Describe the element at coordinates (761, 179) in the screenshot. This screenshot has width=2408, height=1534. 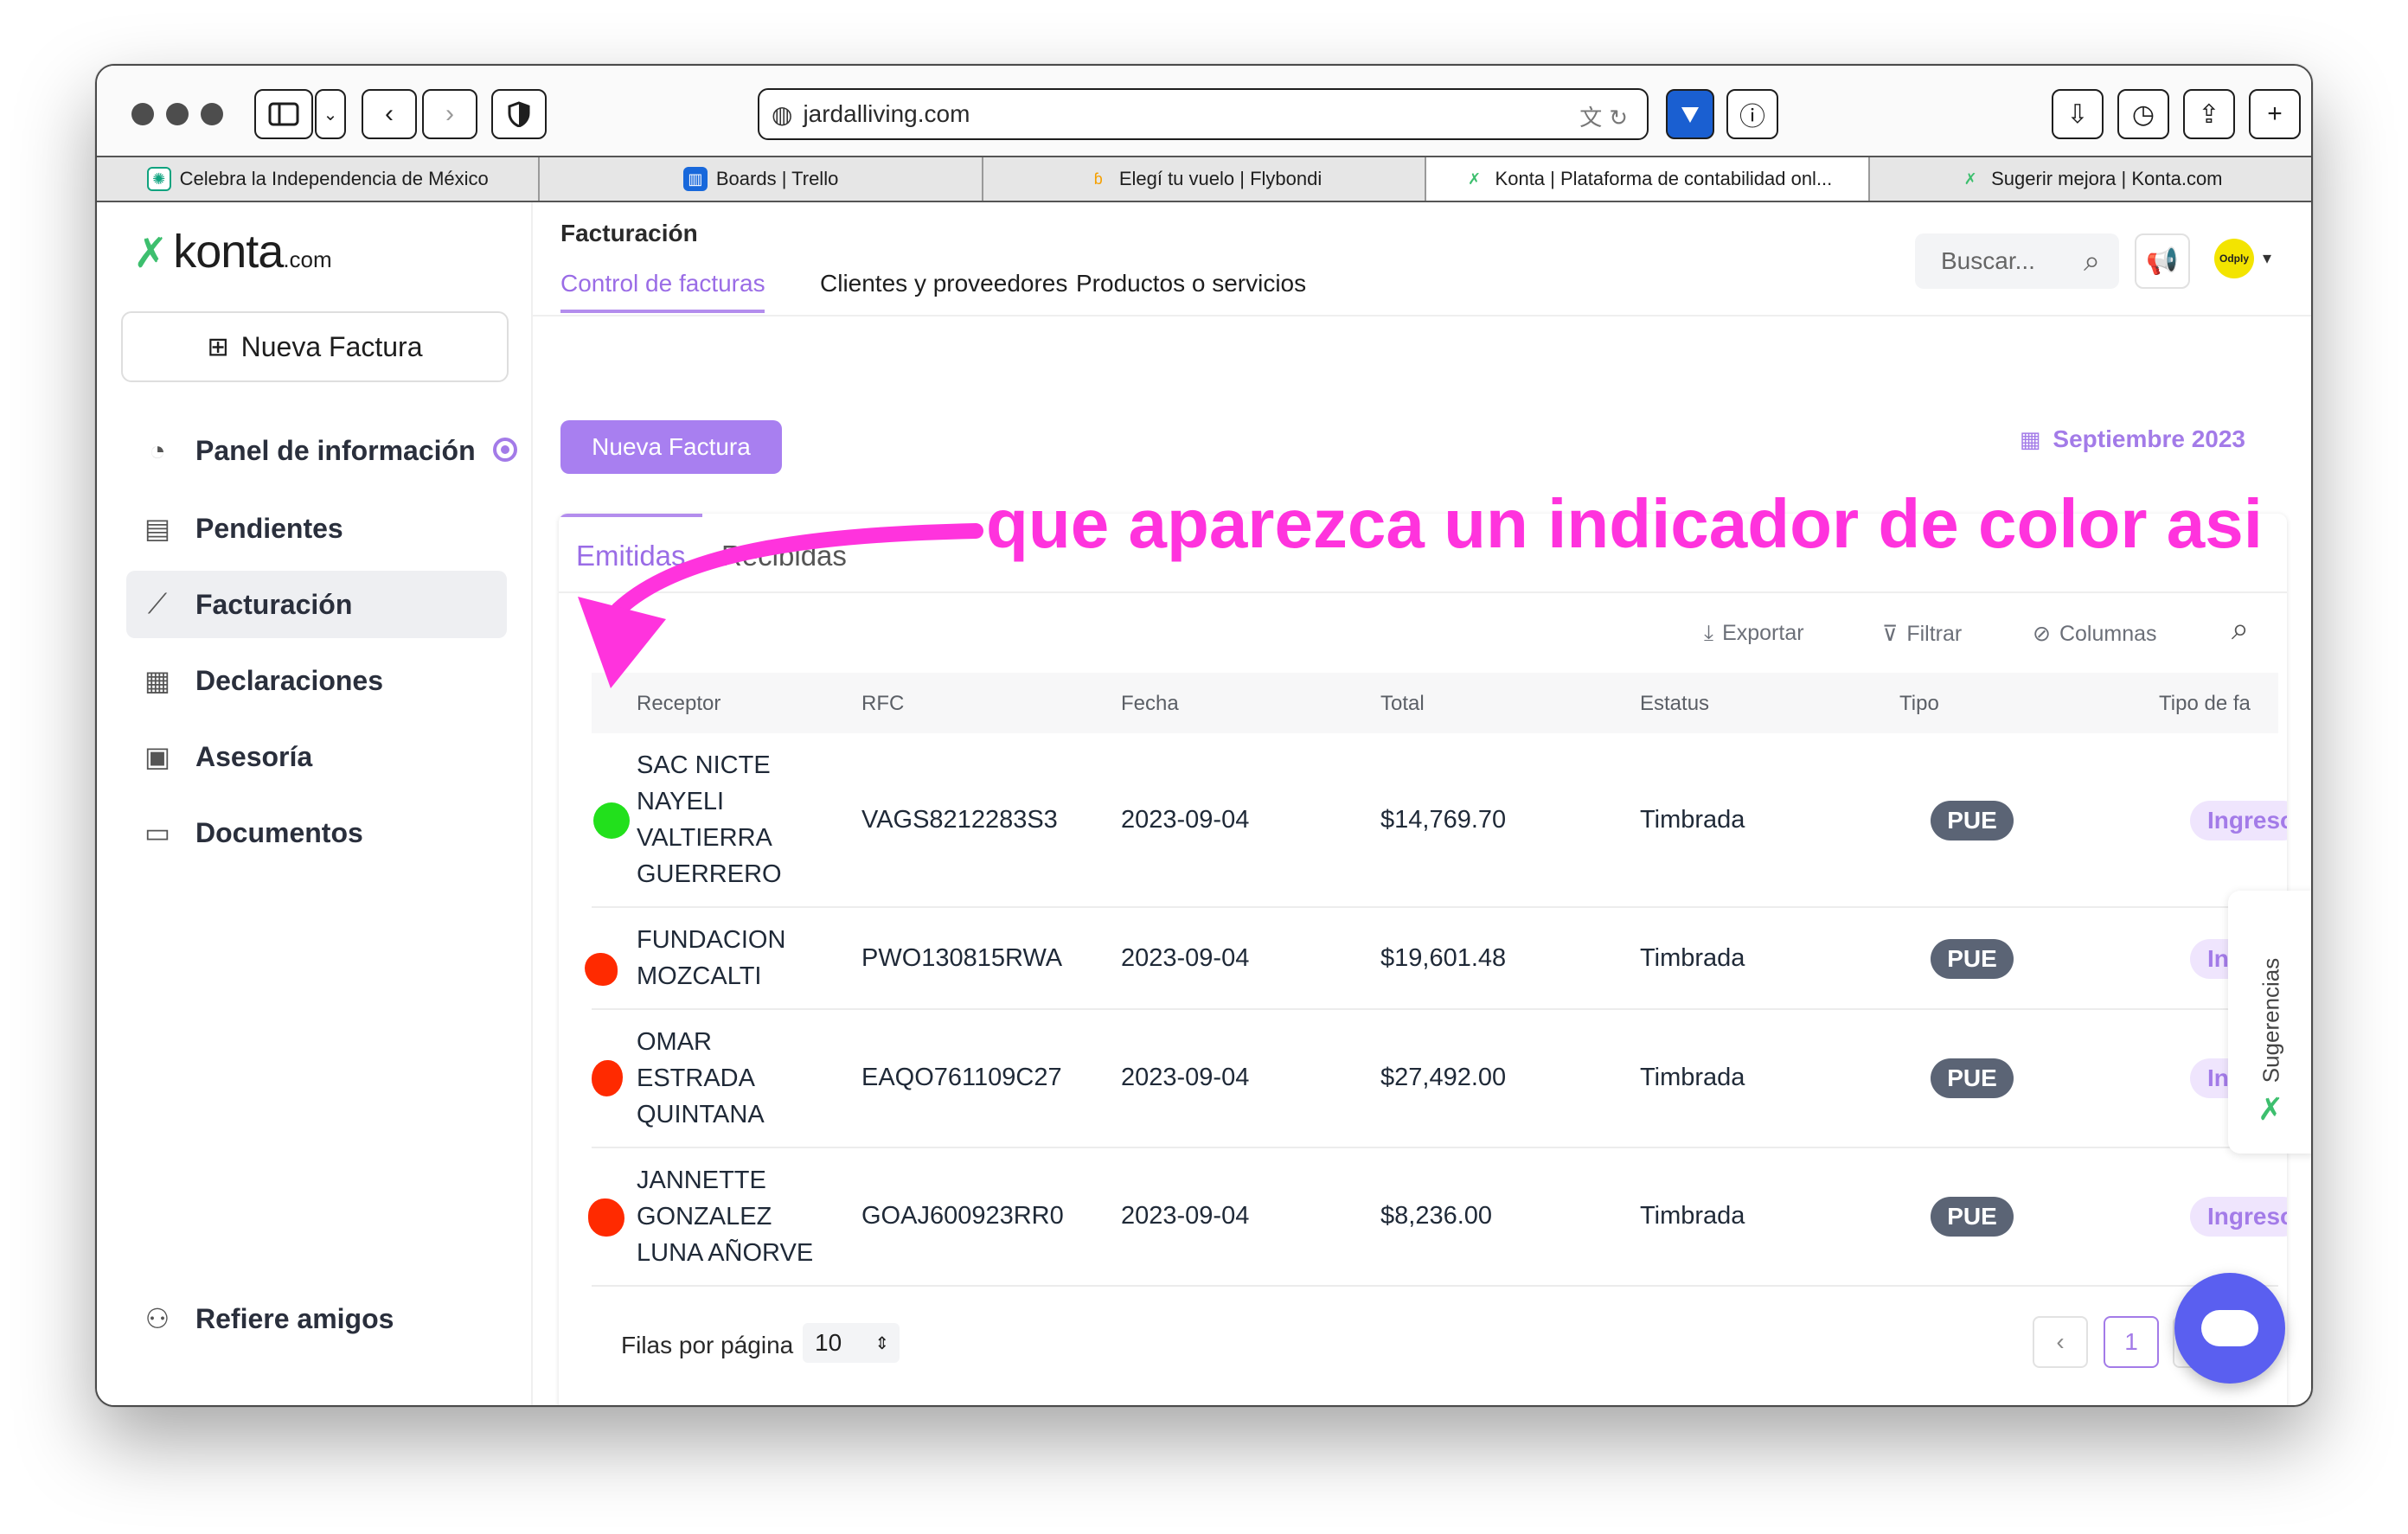
I see `browser-tab: ▥ Boards | Trello` at that location.